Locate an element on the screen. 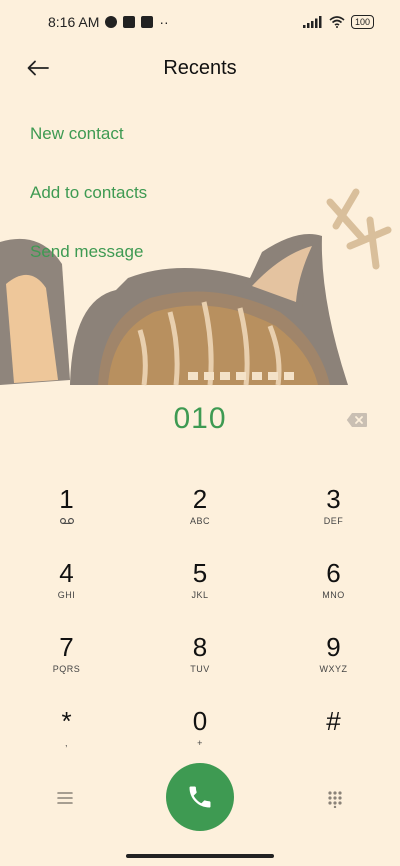 The height and width of the screenshot is (866, 400). notification-app-icon is located at coordinates (111, 22).